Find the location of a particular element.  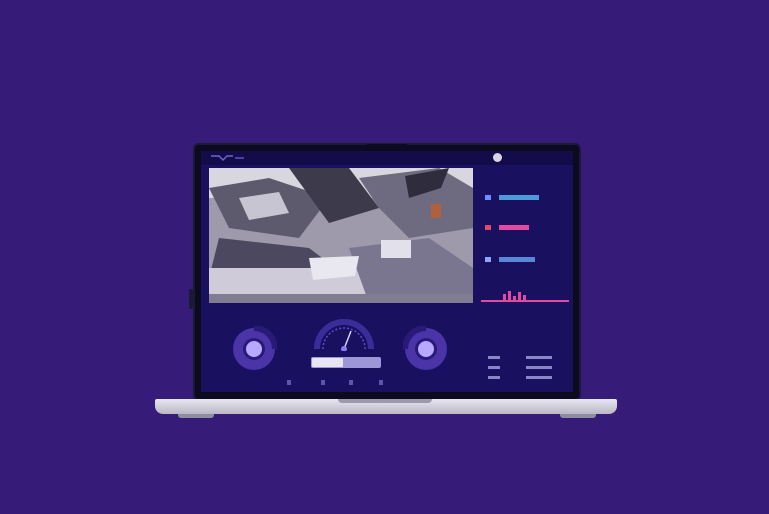

sensor-panel is located at coordinates (525, 278).